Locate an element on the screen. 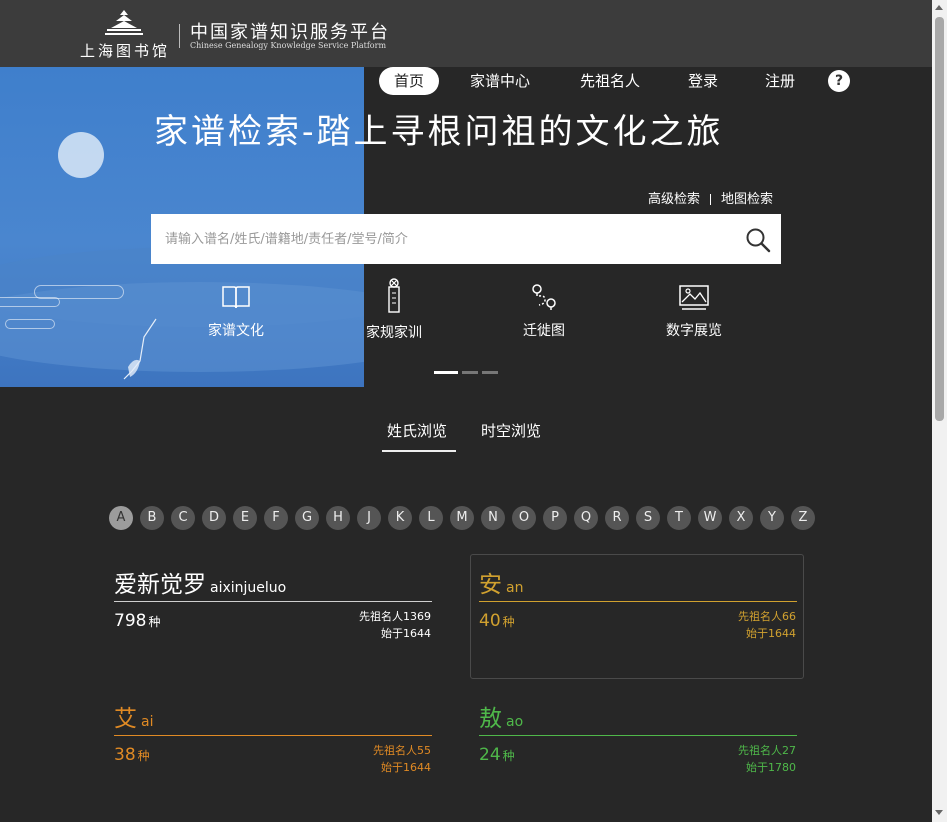  surname-name: 爱新觉罗 aixinjueluo is located at coordinates (200, 582).